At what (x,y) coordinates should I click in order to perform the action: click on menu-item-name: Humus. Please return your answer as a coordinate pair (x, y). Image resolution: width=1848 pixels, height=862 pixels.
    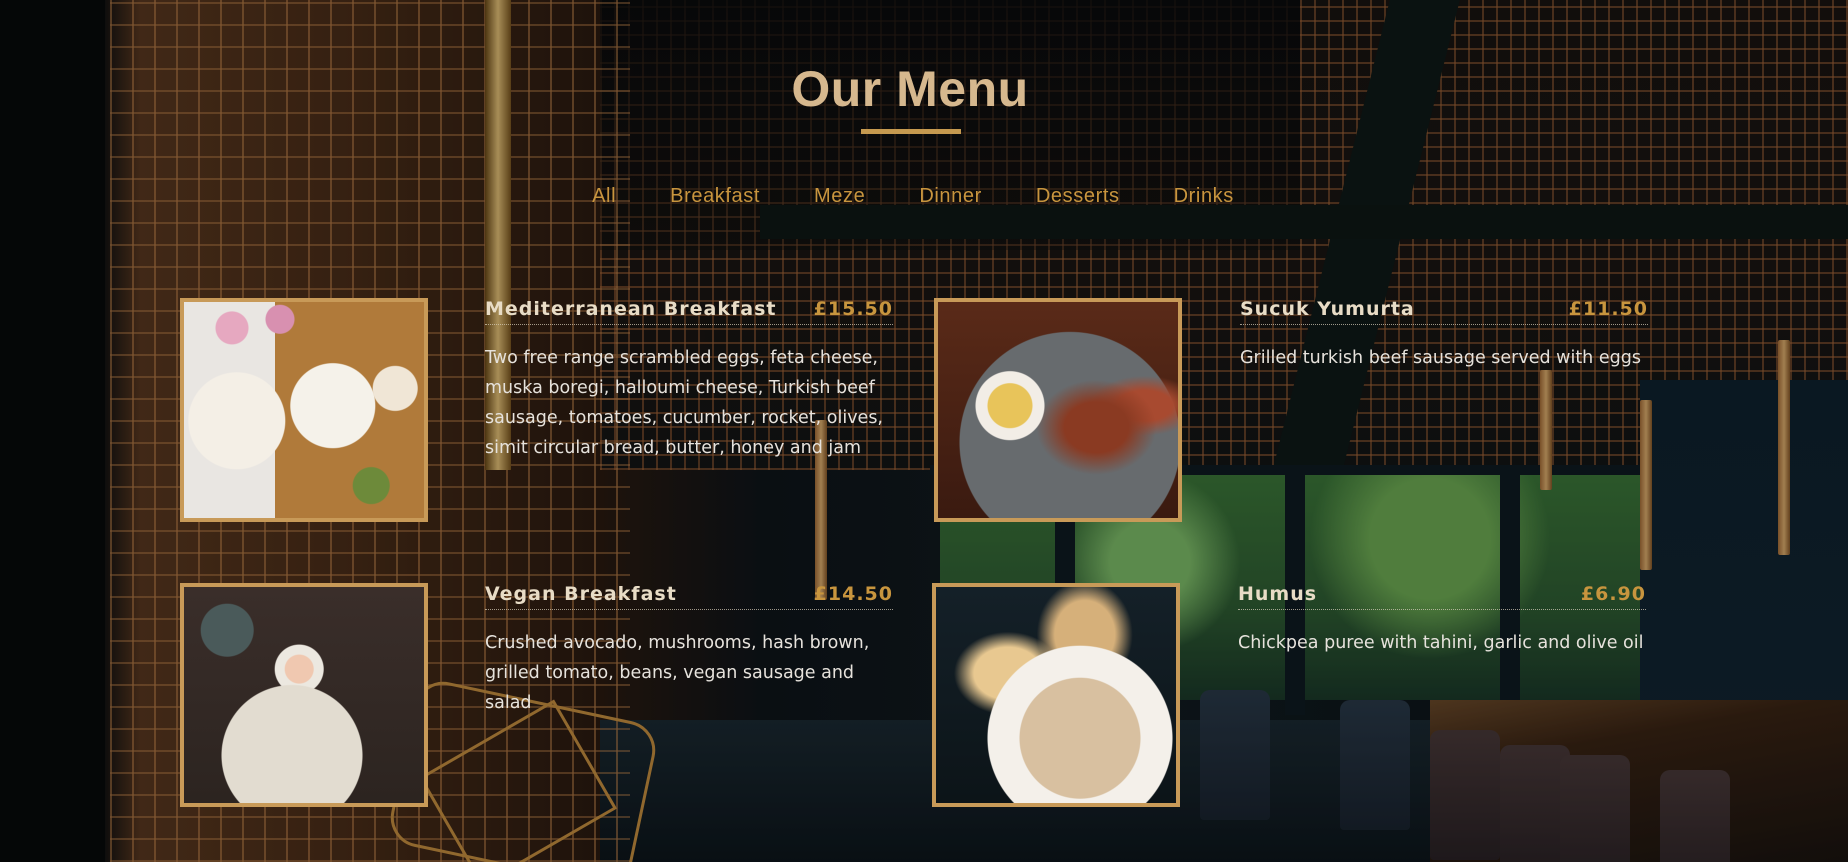
    Looking at the image, I should click on (1278, 594).